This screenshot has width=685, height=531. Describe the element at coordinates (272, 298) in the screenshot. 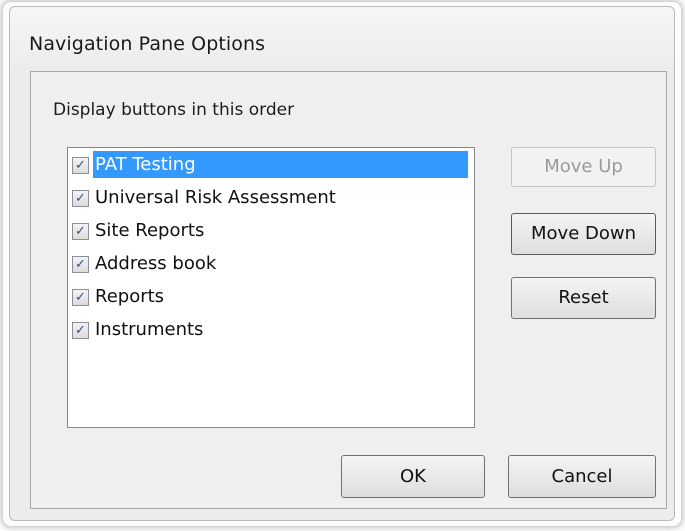

I see `list-item: ✓ Reports` at that location.